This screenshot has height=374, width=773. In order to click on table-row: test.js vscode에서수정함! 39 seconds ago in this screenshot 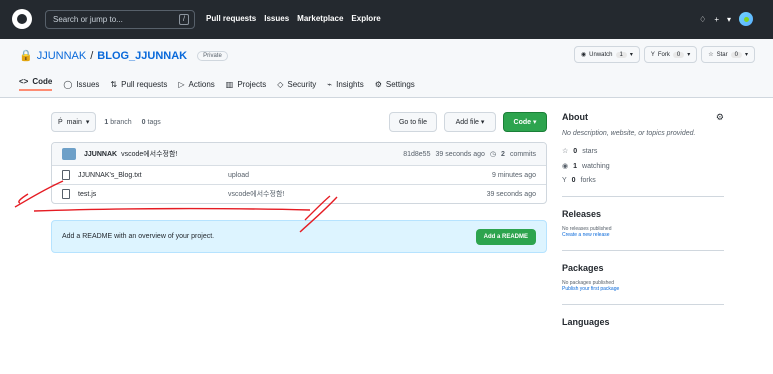, I will do `click(299, 193)`.